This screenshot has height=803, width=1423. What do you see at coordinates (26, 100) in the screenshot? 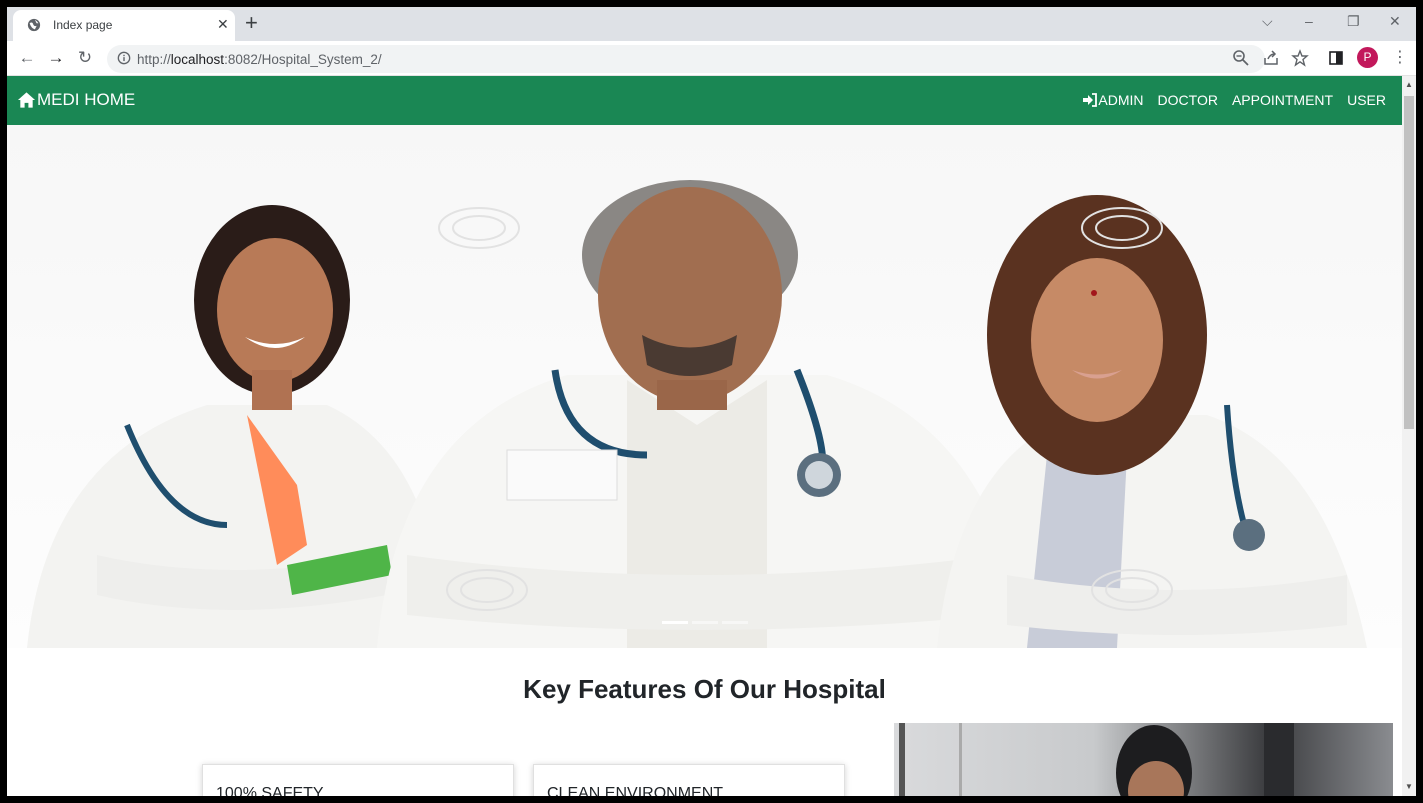
I see `home-icon` at bounding box center [26, 100].